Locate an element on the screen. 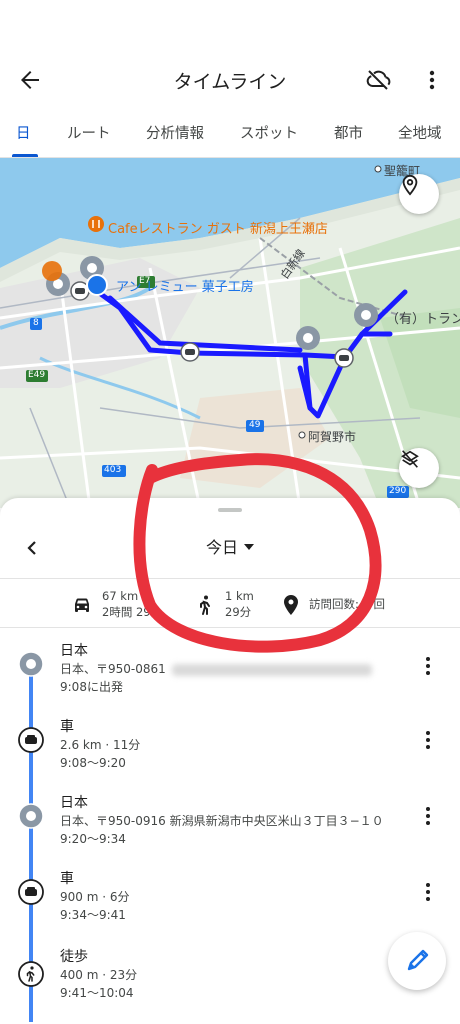 The height and width of the screenshot is (1024, 460). pin-icon is located at coordinates (291, 605).